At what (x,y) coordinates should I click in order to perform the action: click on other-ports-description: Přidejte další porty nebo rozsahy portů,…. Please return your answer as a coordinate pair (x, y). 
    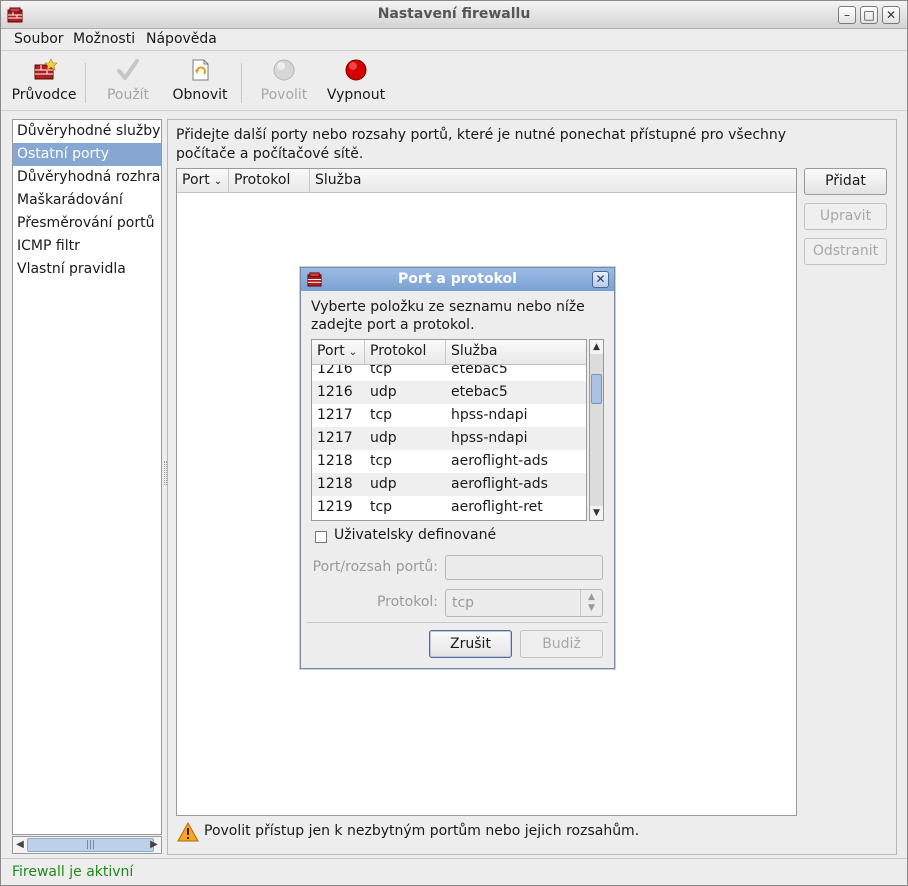
    Looking at the image, I should click on (481, 144).